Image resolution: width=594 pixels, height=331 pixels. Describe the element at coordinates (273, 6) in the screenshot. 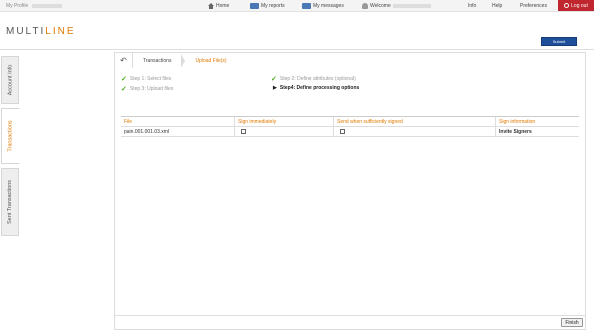

I see `reports-label: My reports` at that location.